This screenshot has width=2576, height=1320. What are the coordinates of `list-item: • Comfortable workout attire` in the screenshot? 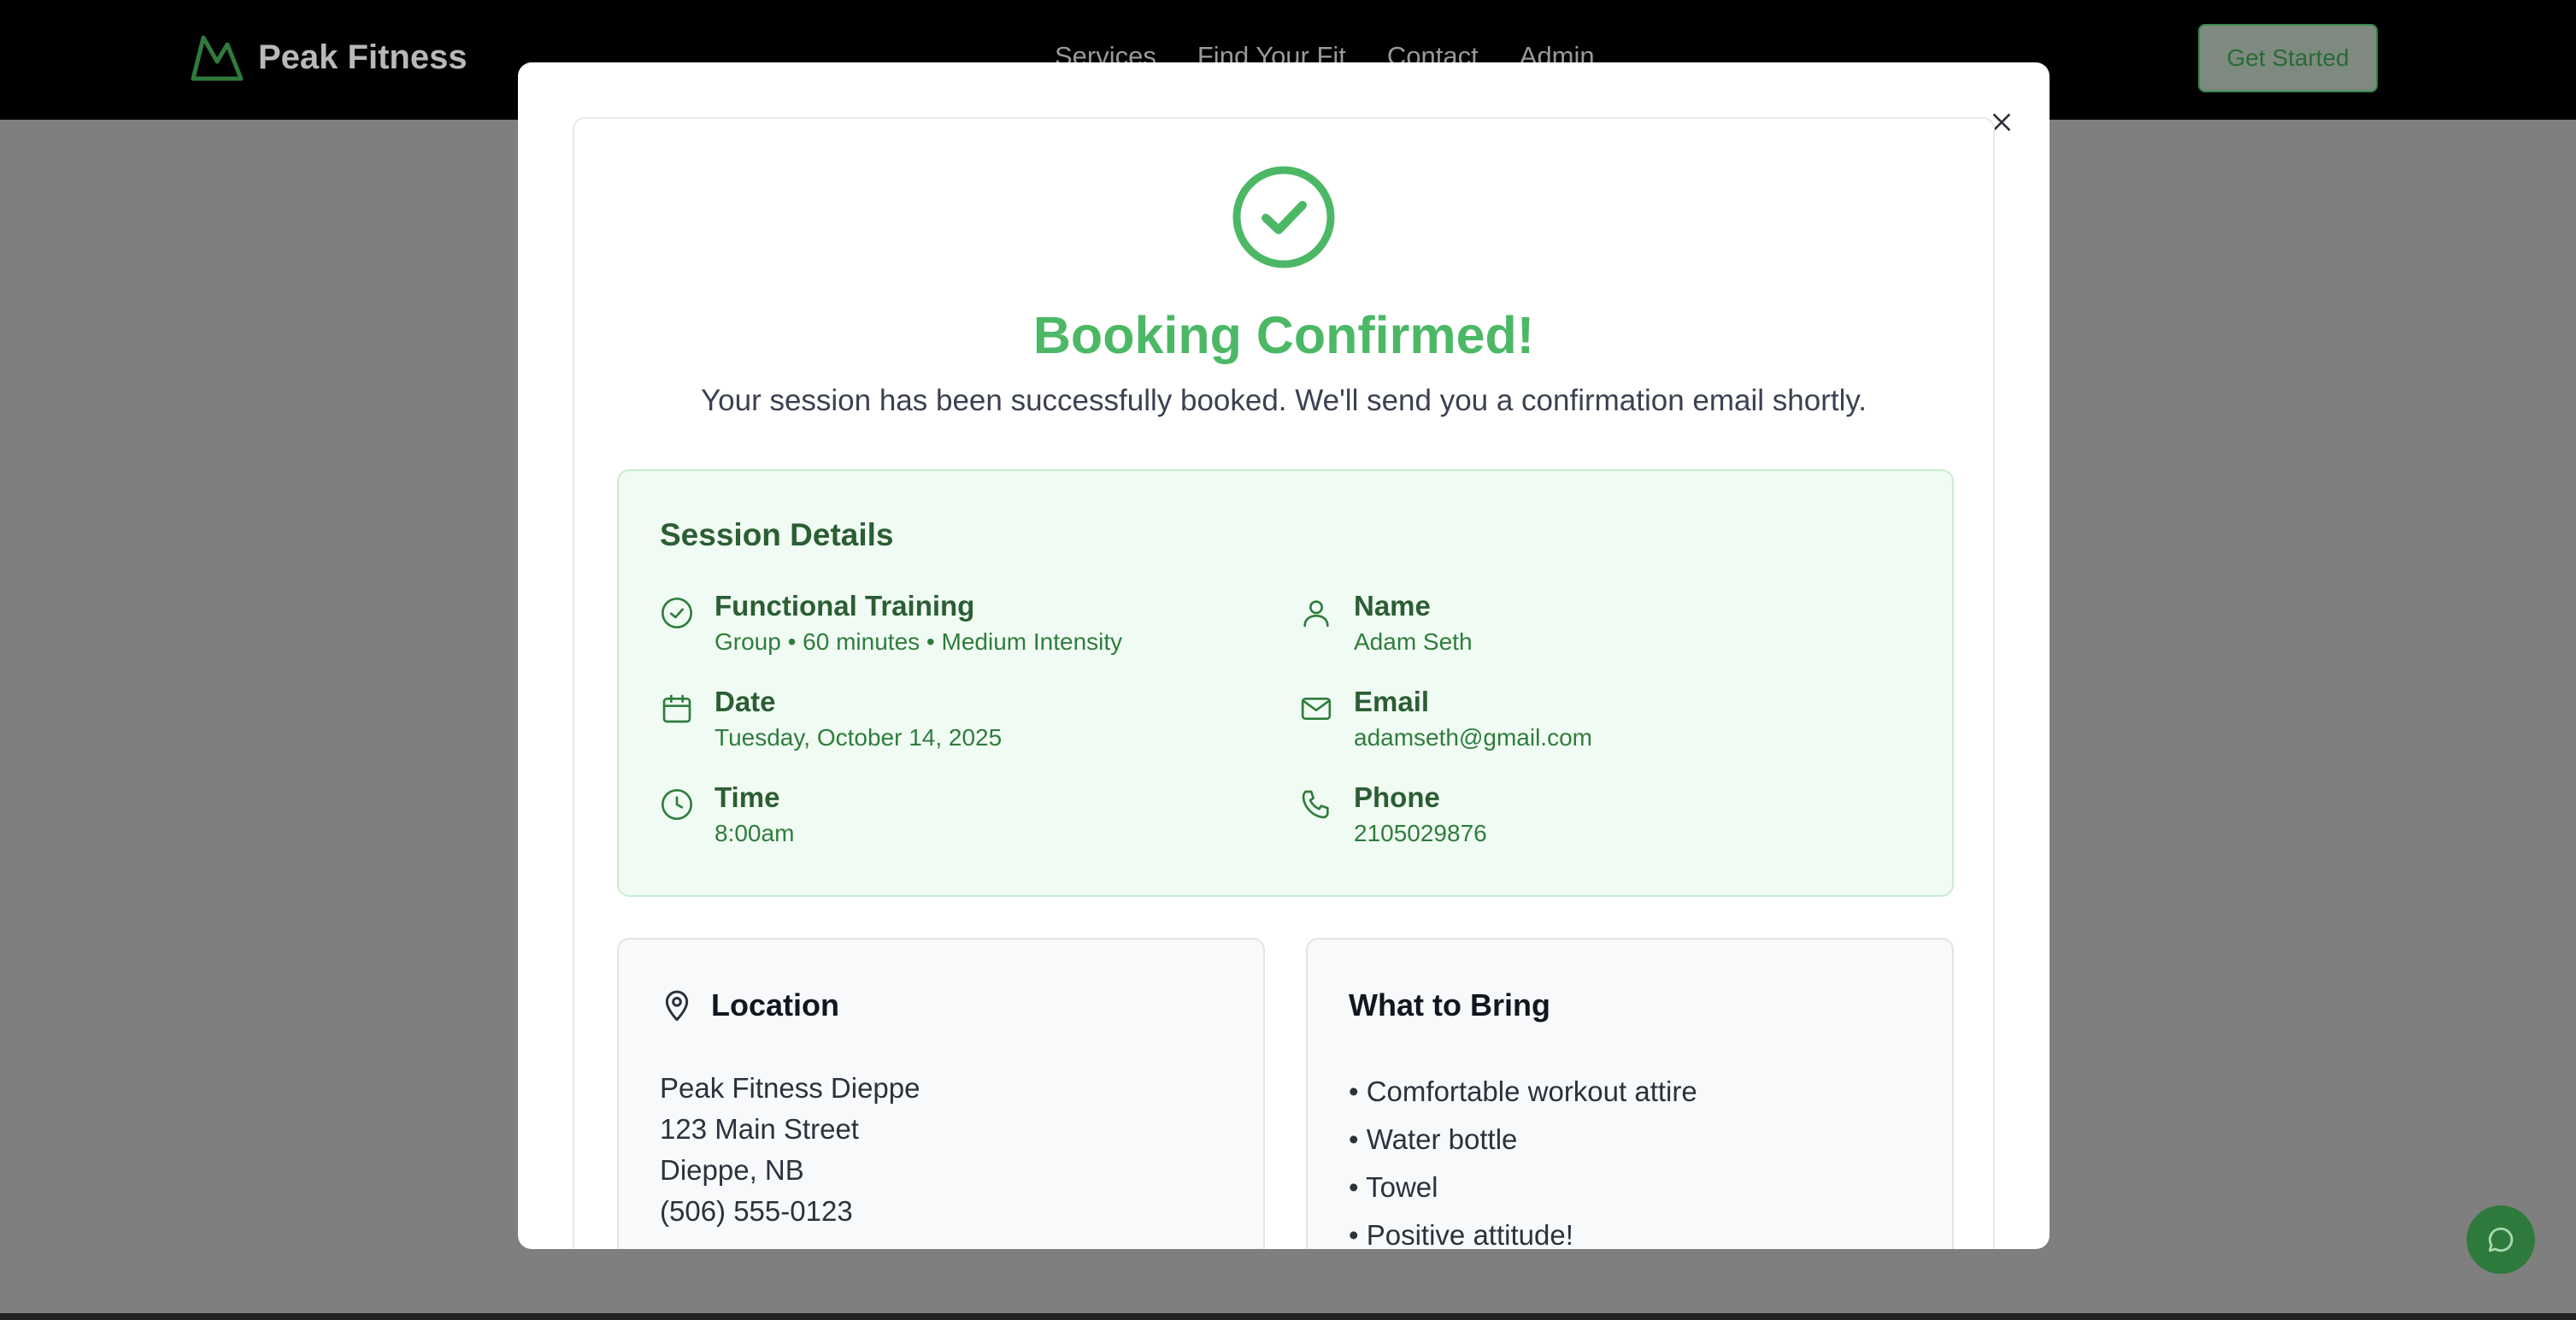 It's located at (1523, 1091).